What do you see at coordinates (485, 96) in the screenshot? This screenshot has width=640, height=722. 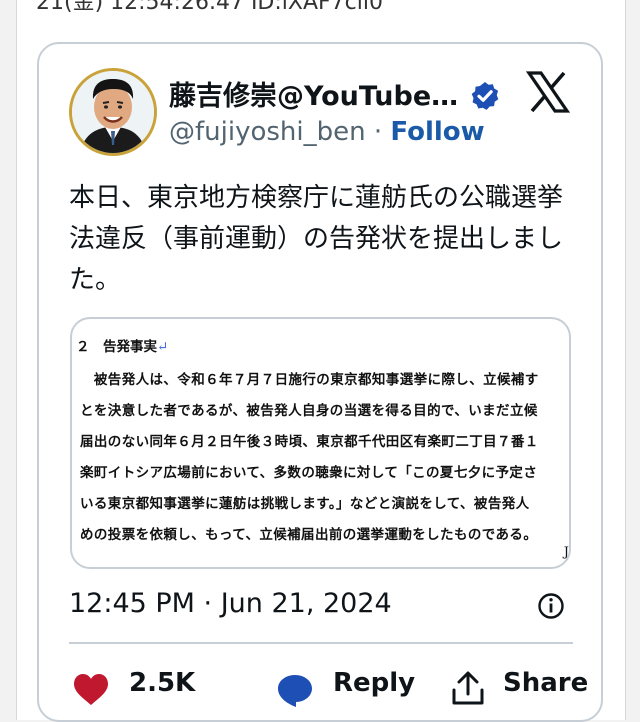 I see `verified-badge-icon` at bounding box center [485, 96].